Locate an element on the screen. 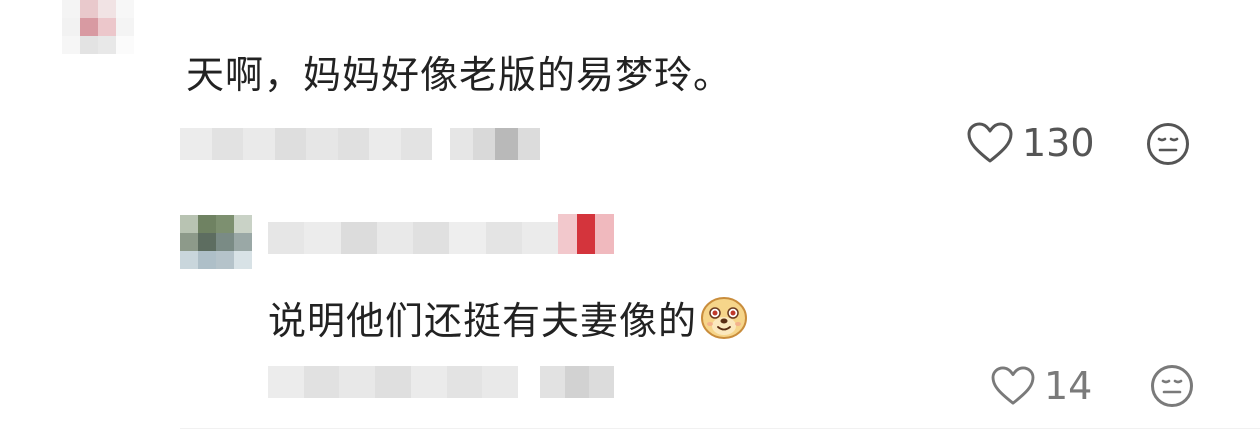 This screenshot has height=439, width=1260. comment-text: 天啊，妈妈好像老版的易梦玲。 is located at coordinates (459, 75).